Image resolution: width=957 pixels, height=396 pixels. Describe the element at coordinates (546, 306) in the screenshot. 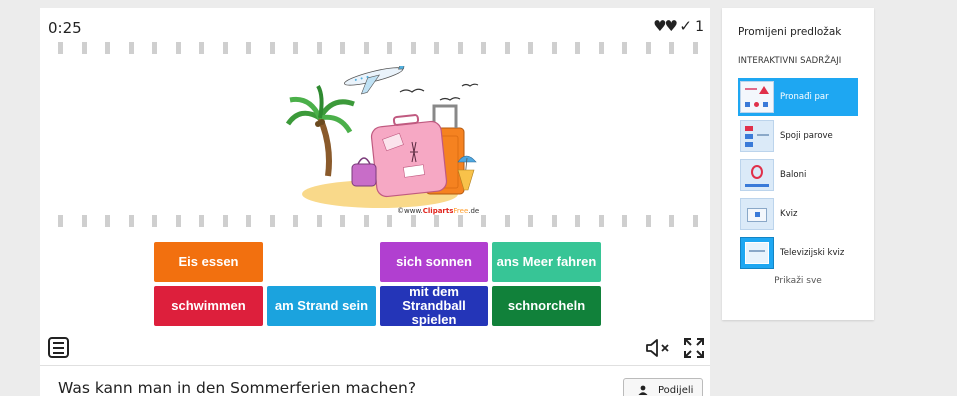

I see `answer-tile: schnorcheln` at that location.